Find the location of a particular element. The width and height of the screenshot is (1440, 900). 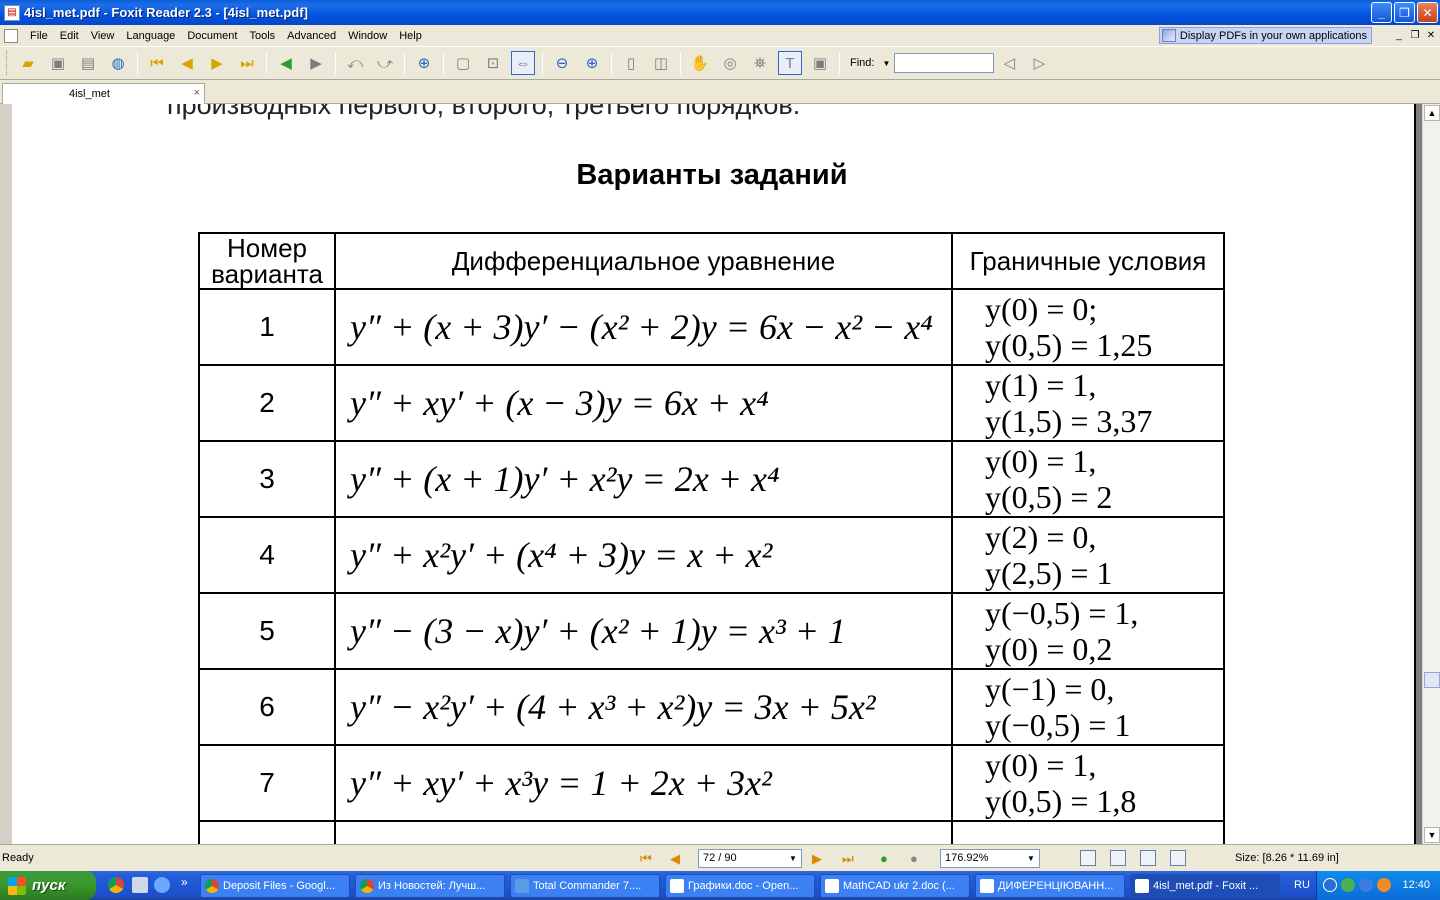

last-page-status-icon: ⏭ is located at coordinates (848, 859).